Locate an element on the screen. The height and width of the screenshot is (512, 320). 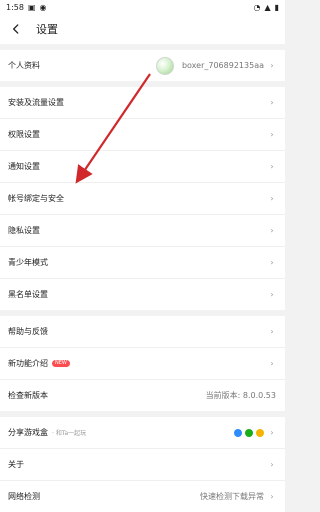
row-about: 关于 › is located at coordinates (142, 465).